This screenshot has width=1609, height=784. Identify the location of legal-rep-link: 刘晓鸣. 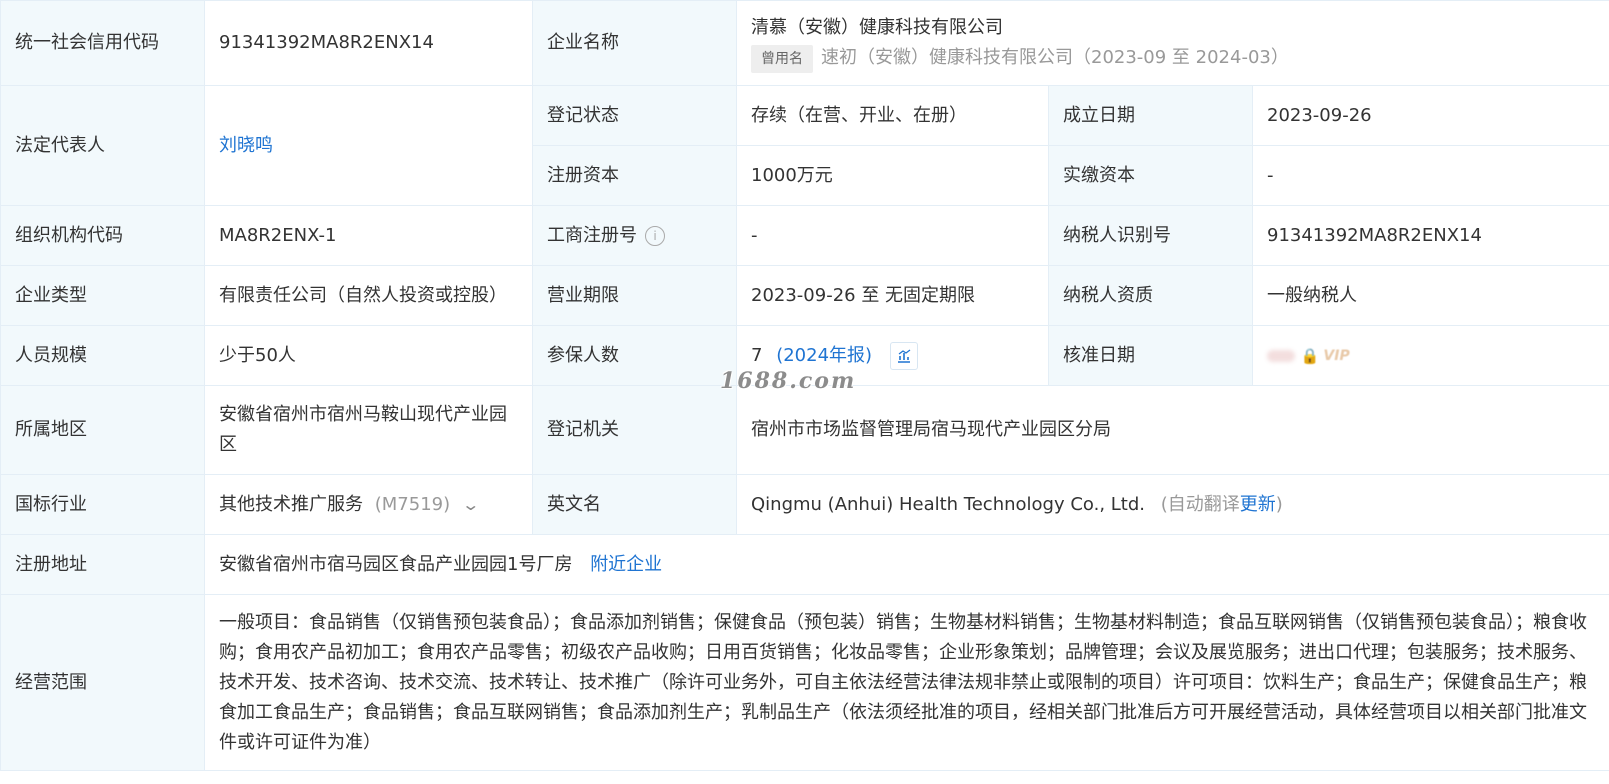
(246, 145).